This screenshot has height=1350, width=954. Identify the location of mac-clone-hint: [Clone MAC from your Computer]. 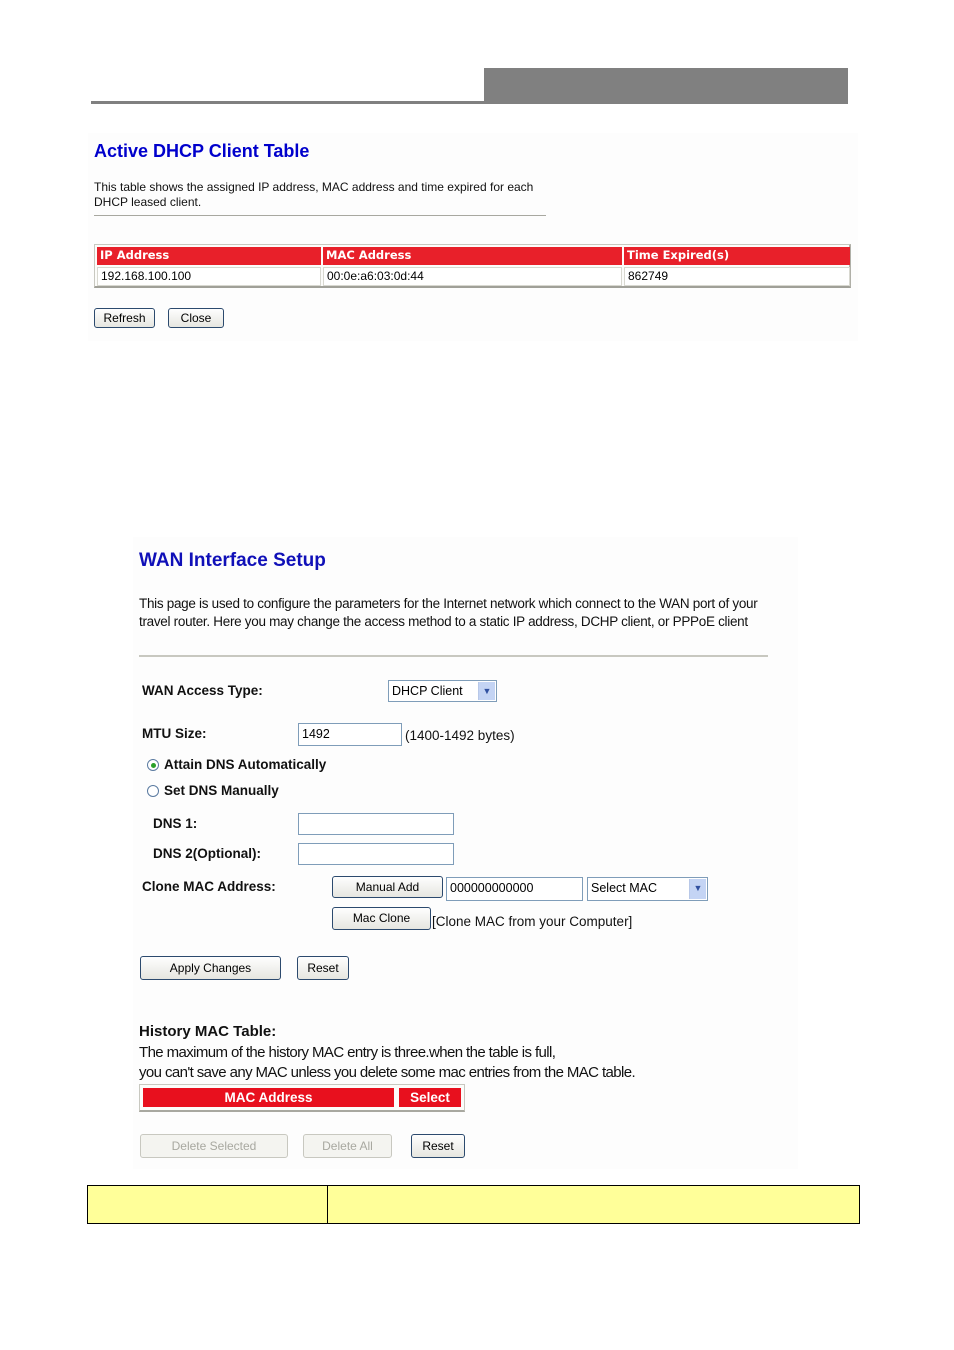
(532, 921).